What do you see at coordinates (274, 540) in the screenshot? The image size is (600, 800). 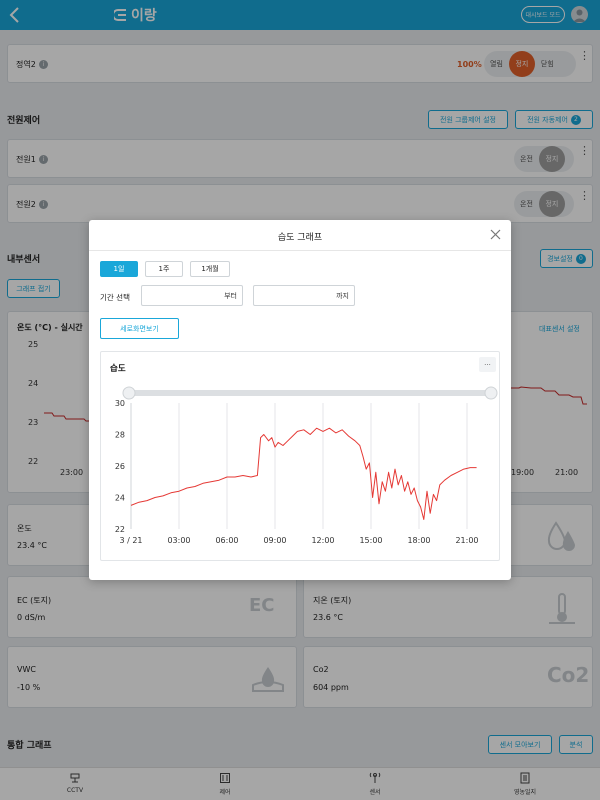 I see `x-tick-label: 09:00` at bounding box center [274, 540].